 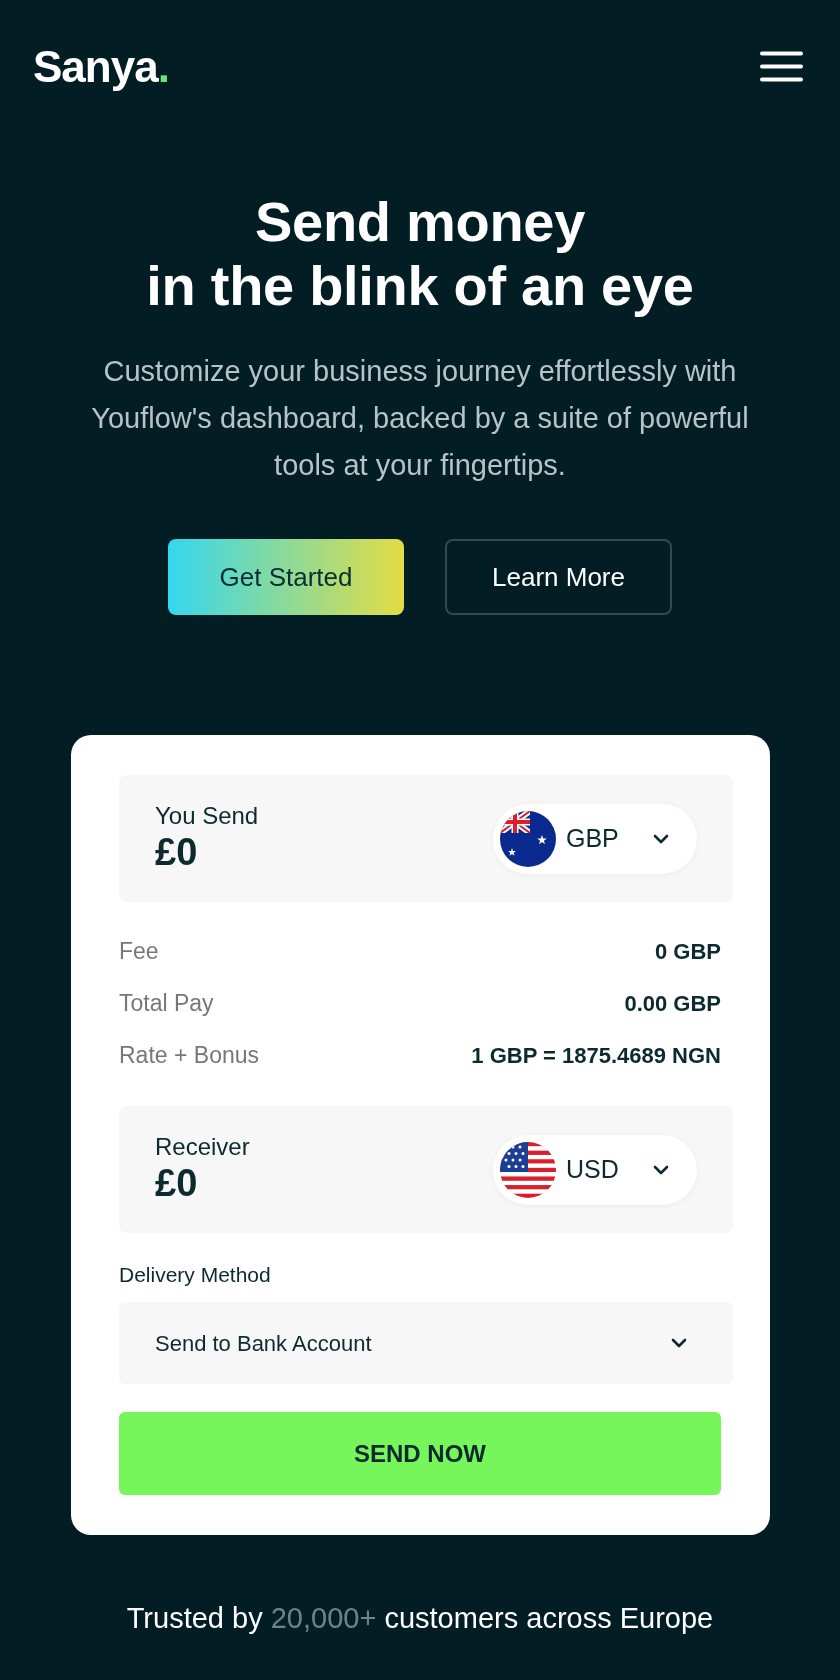 I want to click on summary-label: Rate + Bonus, so click(x=189, y=1055).